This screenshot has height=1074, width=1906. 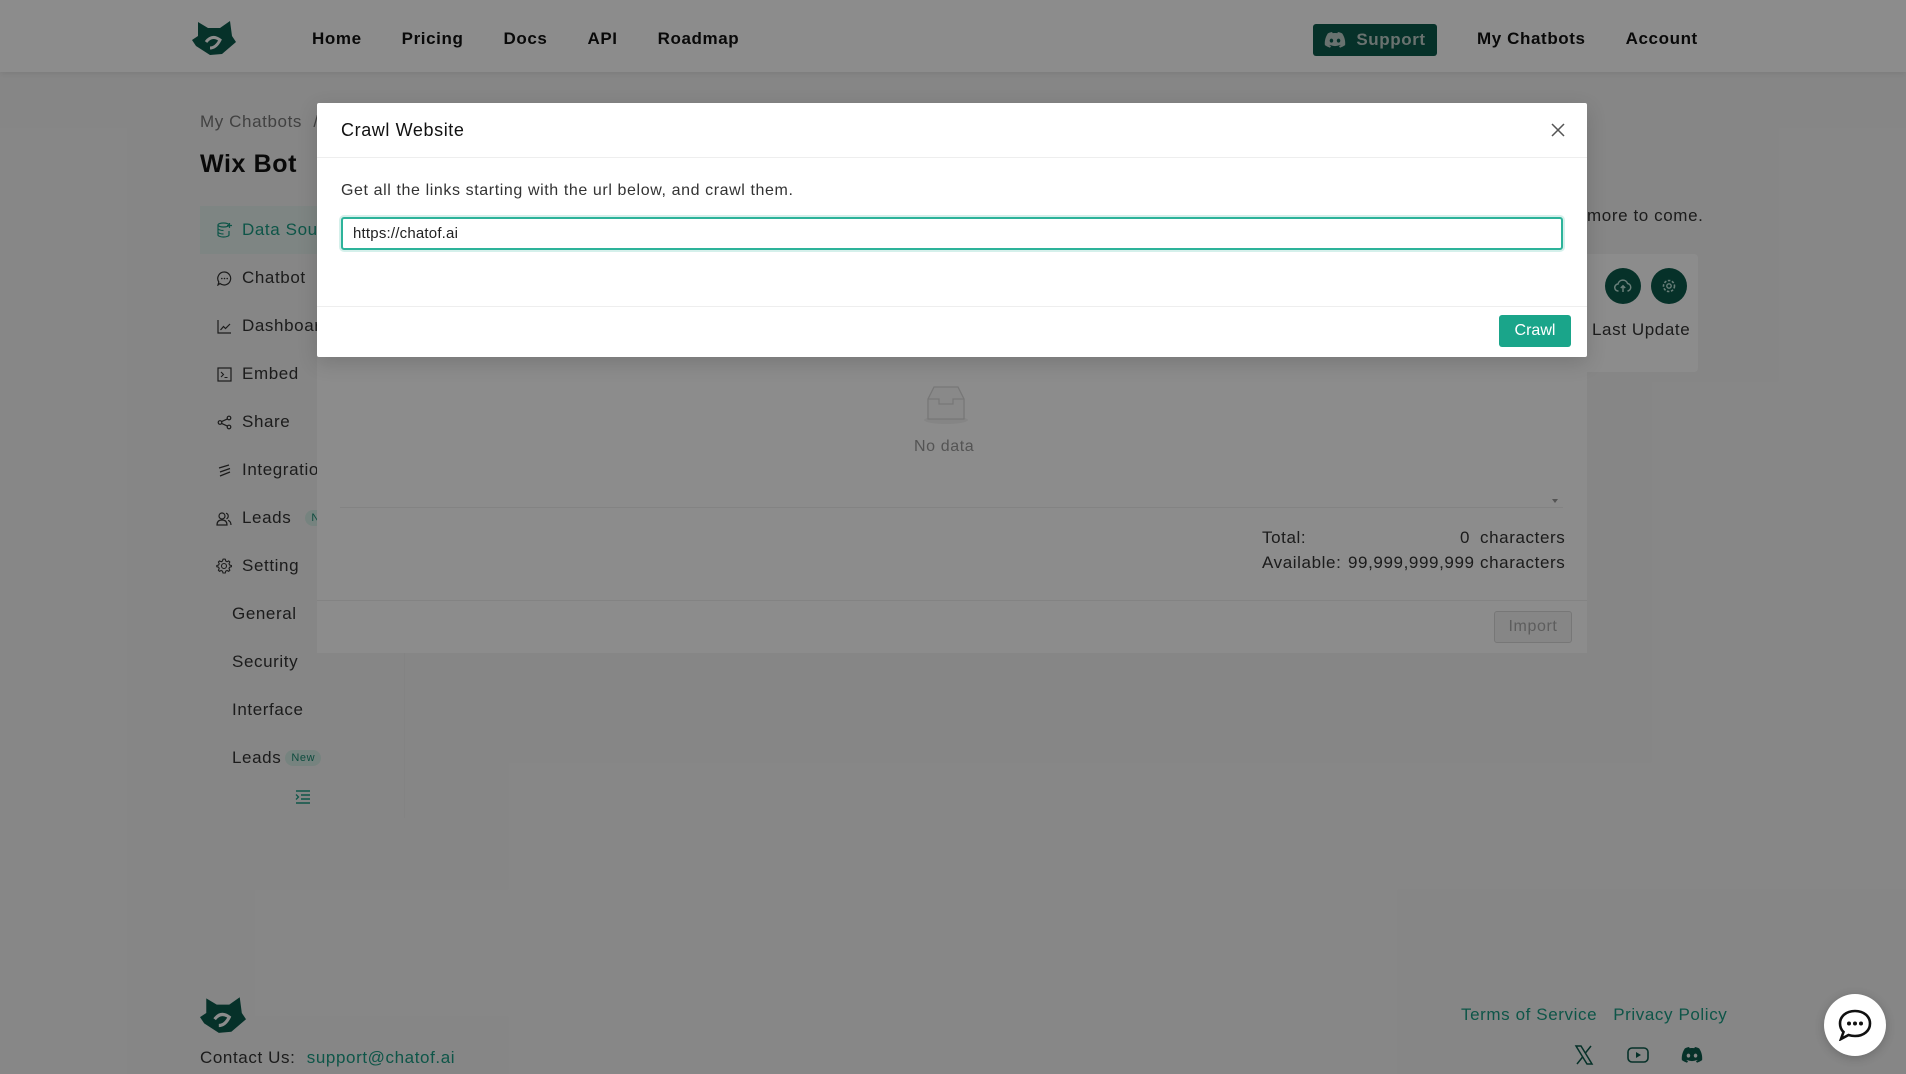 I want to click on modal-title: Crawl Website, so click(x=403, y=129).